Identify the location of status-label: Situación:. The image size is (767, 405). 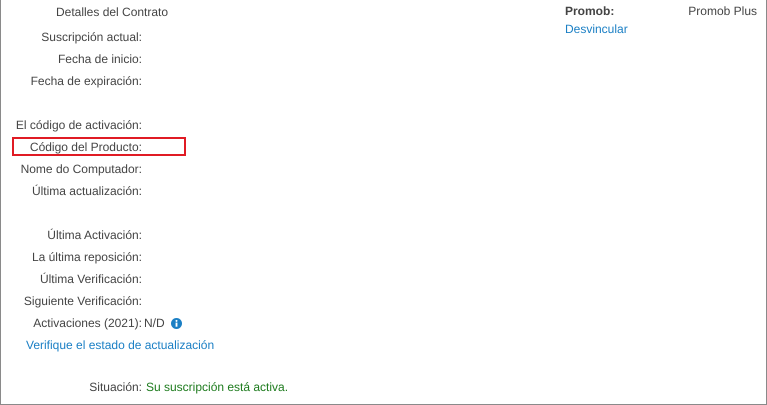
(115, 387).